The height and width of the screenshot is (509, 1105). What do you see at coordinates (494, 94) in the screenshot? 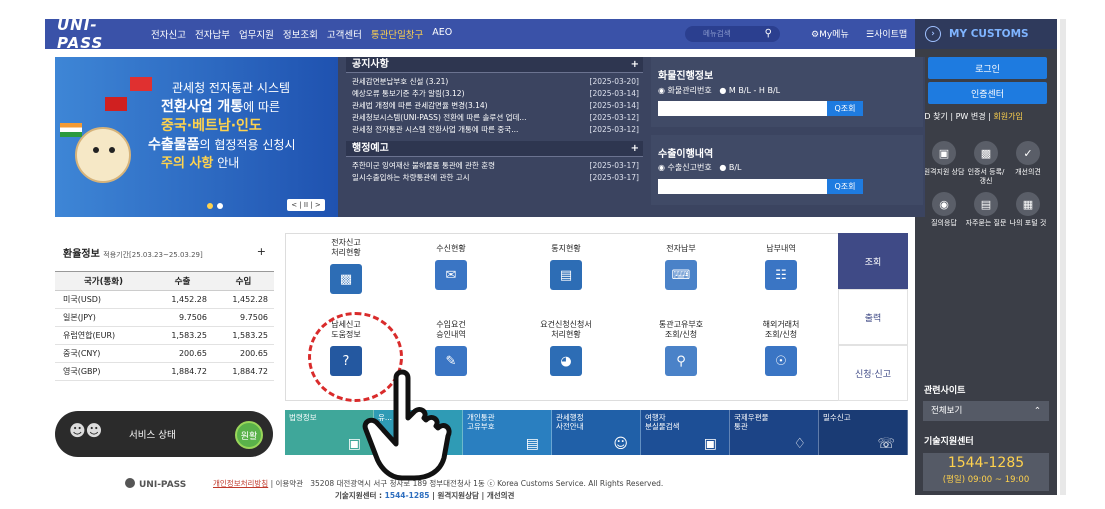
I see `notice-item: 예상오류 통보기준 추가 알림(3.12) [2025-03-14]` at bounding box center [494, 94].